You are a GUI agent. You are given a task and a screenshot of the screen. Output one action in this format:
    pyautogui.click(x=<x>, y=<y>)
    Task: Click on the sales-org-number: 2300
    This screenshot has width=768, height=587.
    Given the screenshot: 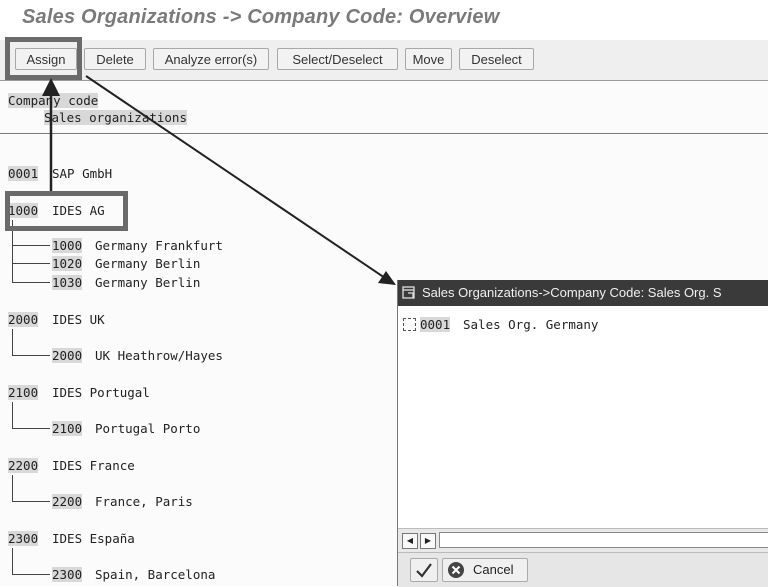 What is the action you would take?
    pyautogui.click(x=67, y=574)
    